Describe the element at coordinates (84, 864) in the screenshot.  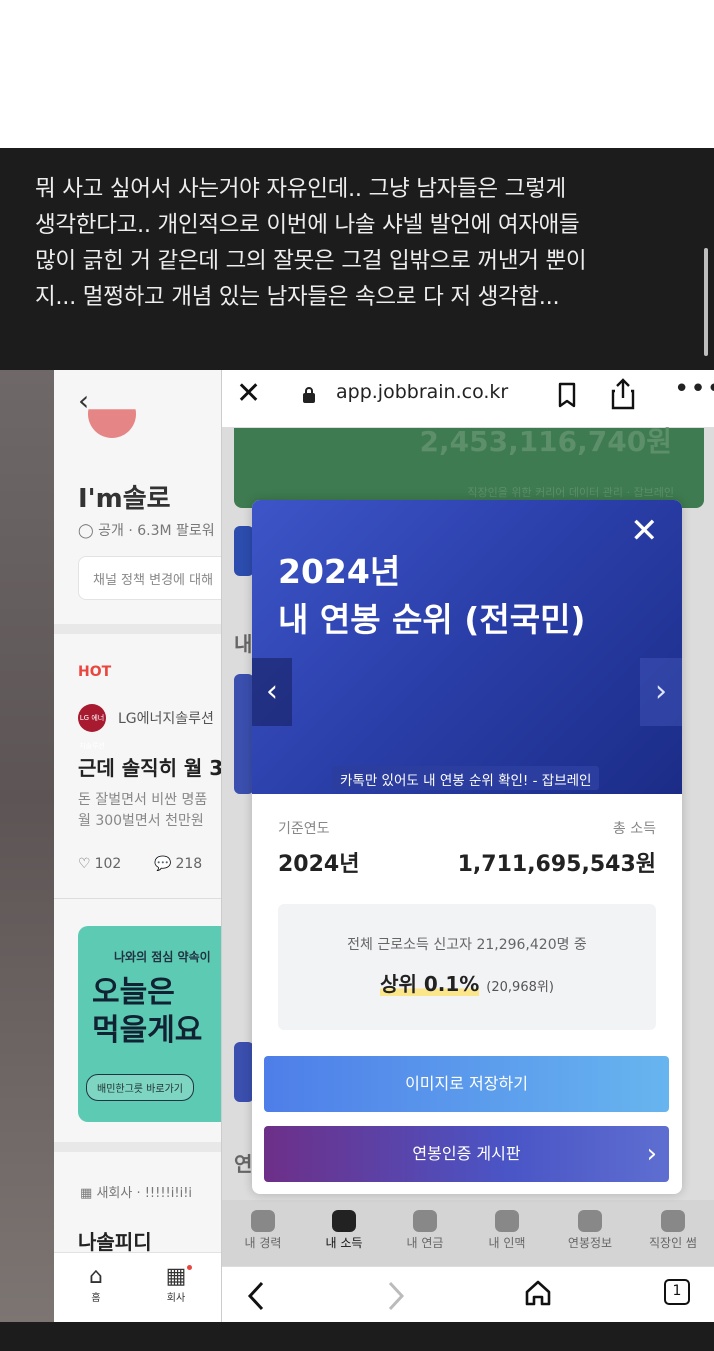
I see `heart-icon: ♡` at that location.